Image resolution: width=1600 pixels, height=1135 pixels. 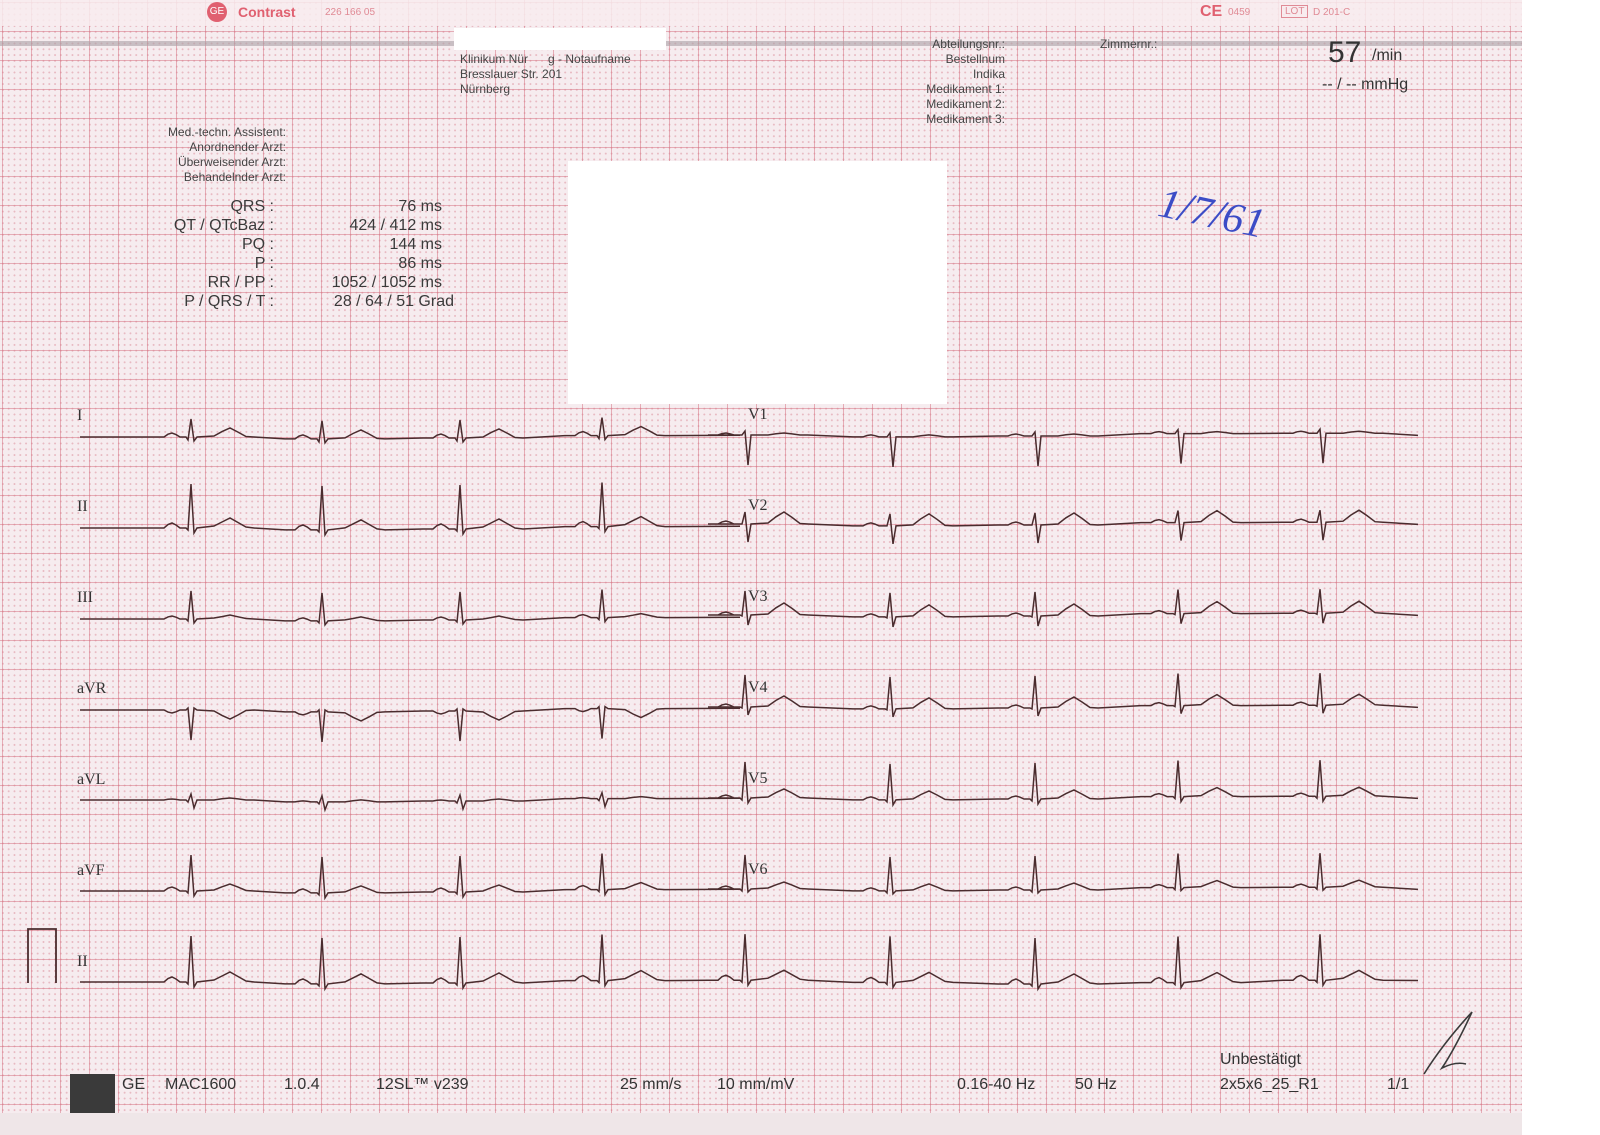 What do you see at coordinates (761, 1124) in the screenshot?
I see `bottom-margin` at bounding box center [761, 1124].